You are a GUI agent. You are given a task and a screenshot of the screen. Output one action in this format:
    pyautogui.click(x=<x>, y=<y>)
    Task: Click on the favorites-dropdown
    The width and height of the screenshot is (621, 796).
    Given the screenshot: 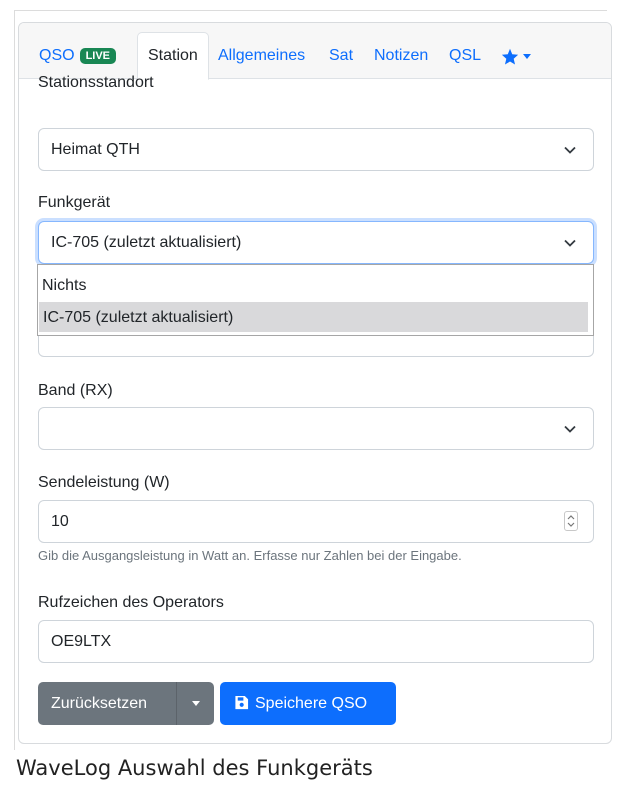 What is the action you would take?
    pyautogui.click(x=516, y=58)
    